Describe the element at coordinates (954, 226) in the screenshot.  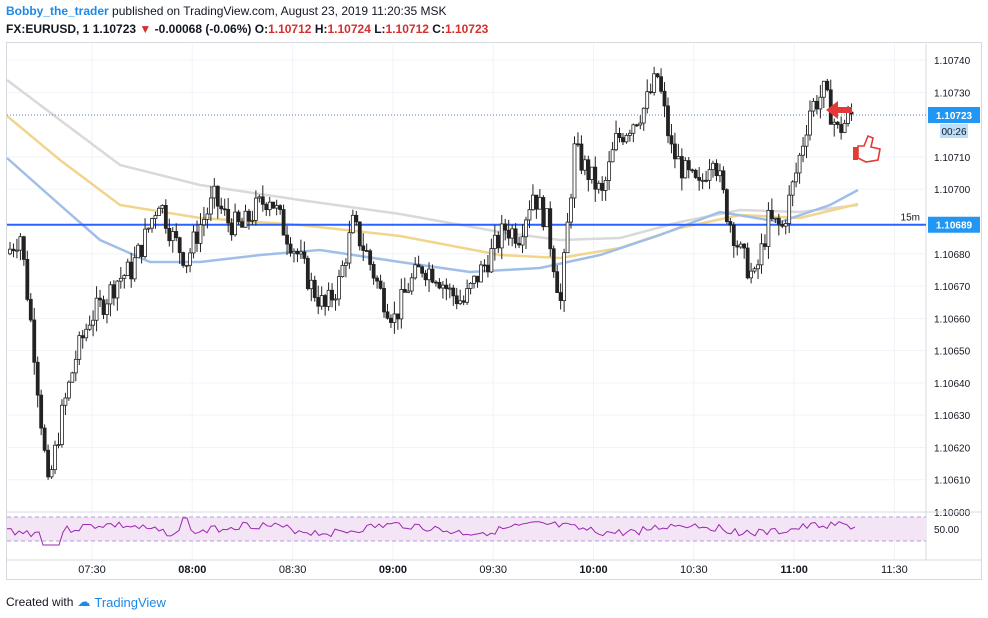
I see `level-price-text: 1.10689` at that location.